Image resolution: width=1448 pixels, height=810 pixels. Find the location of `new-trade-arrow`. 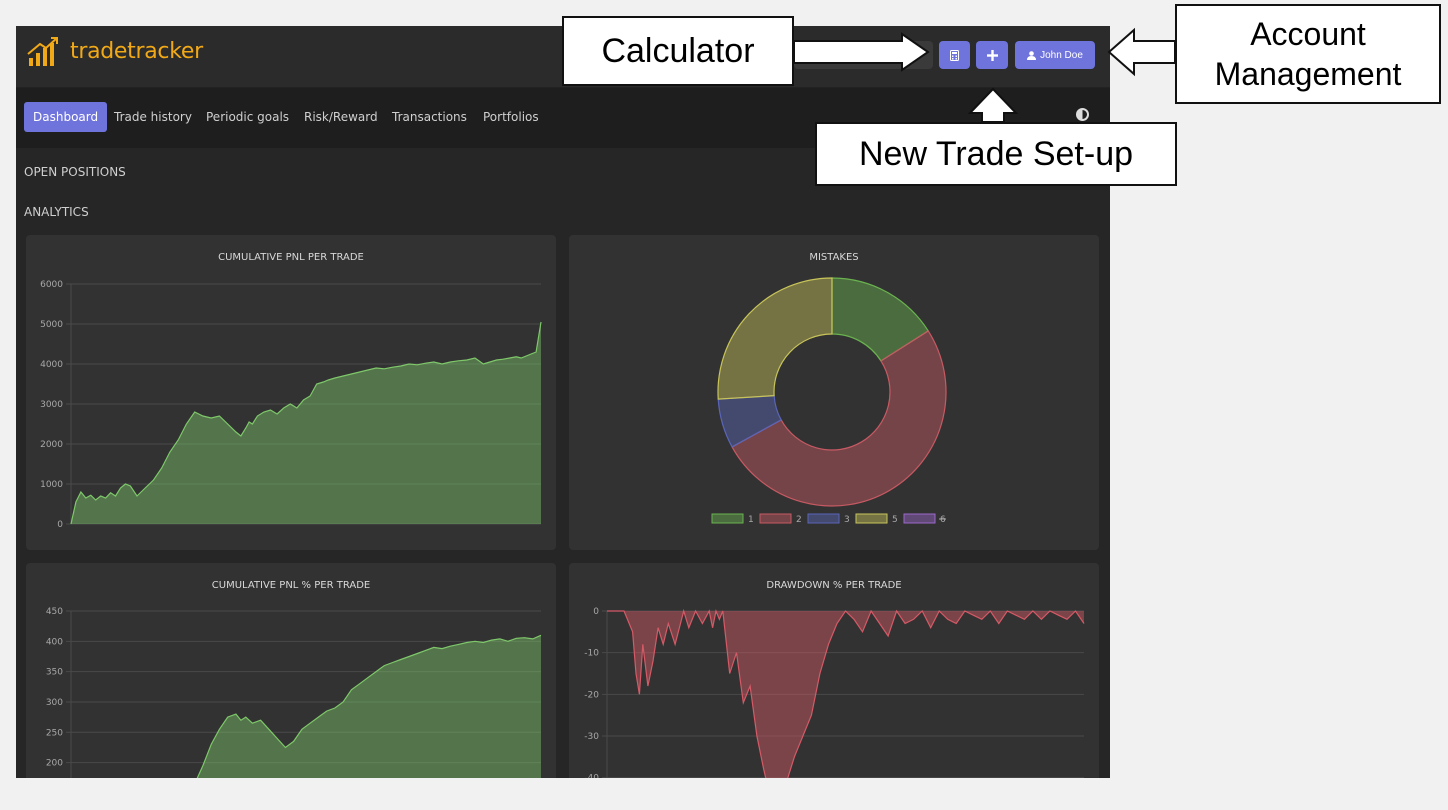

new-trade-arrow is located at coordinates (993, 105).